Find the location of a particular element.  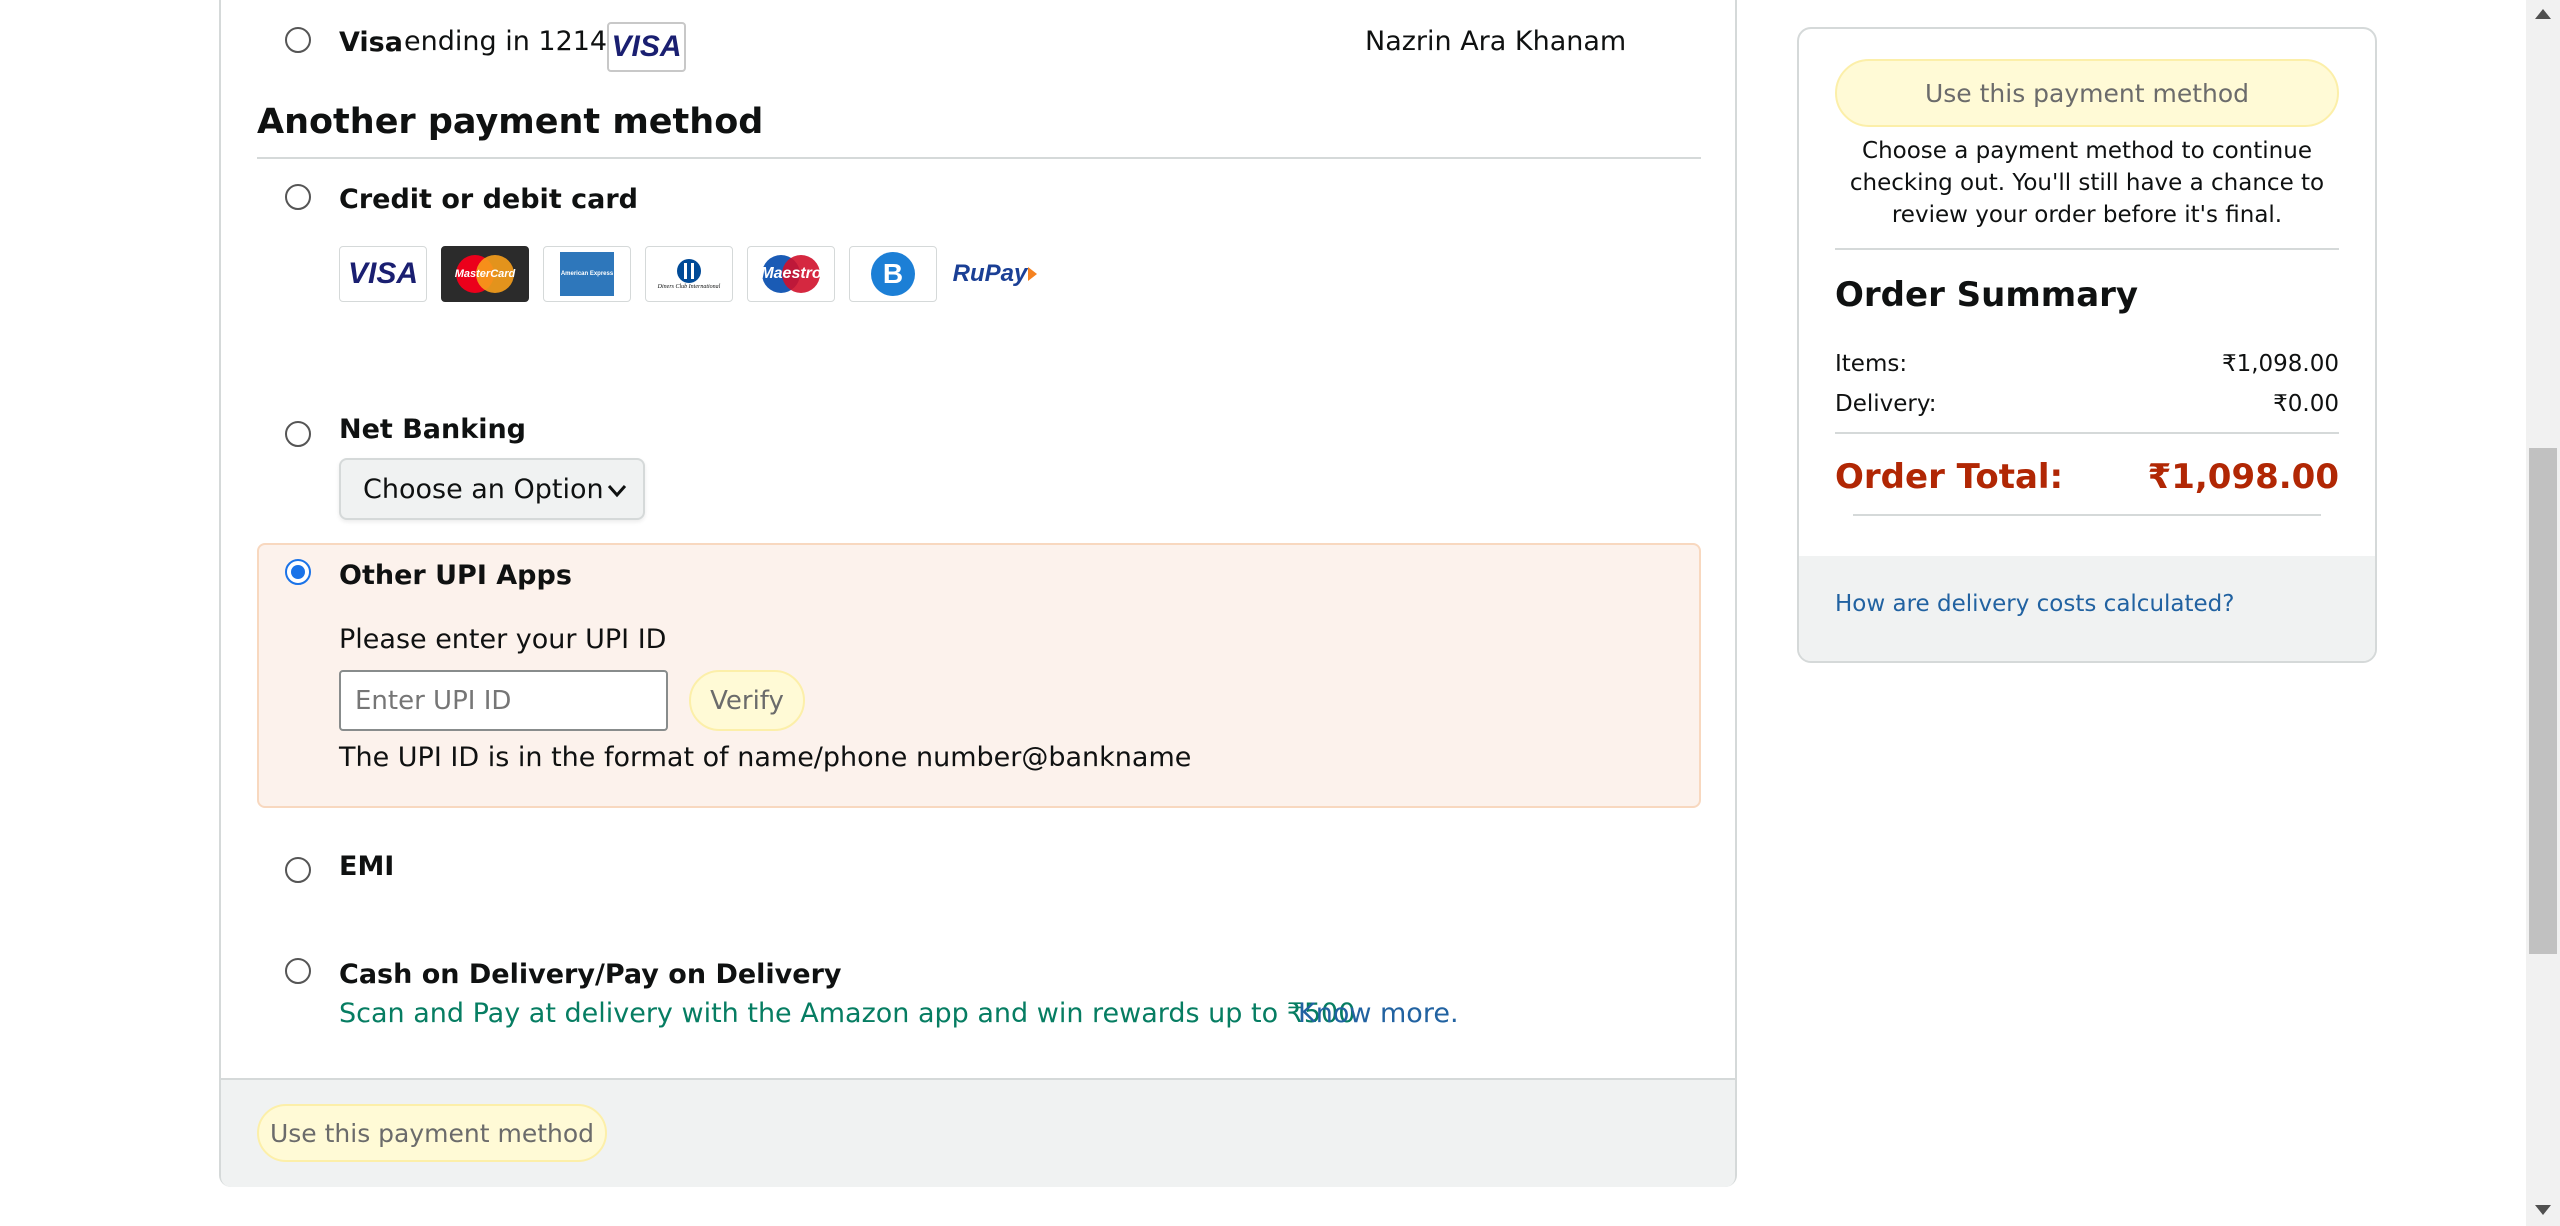

mastercard-icon: MasterCard is located at coordinates (485, 274).